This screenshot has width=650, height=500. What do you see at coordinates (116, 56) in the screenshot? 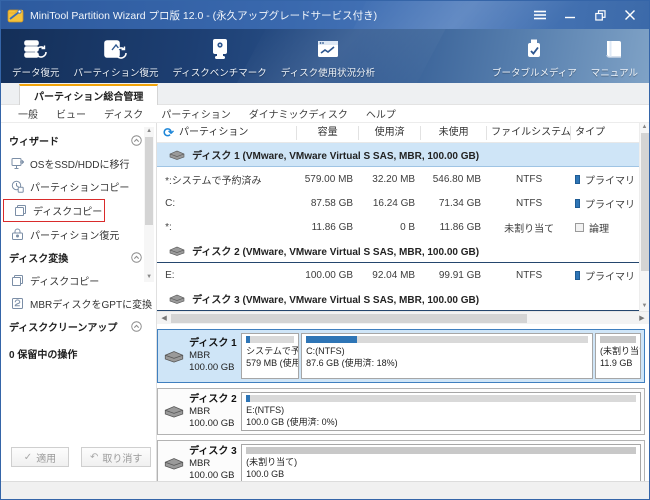
I see `toolbar-partition-recovery: パーティション復元` at bounding box center [116, 56].